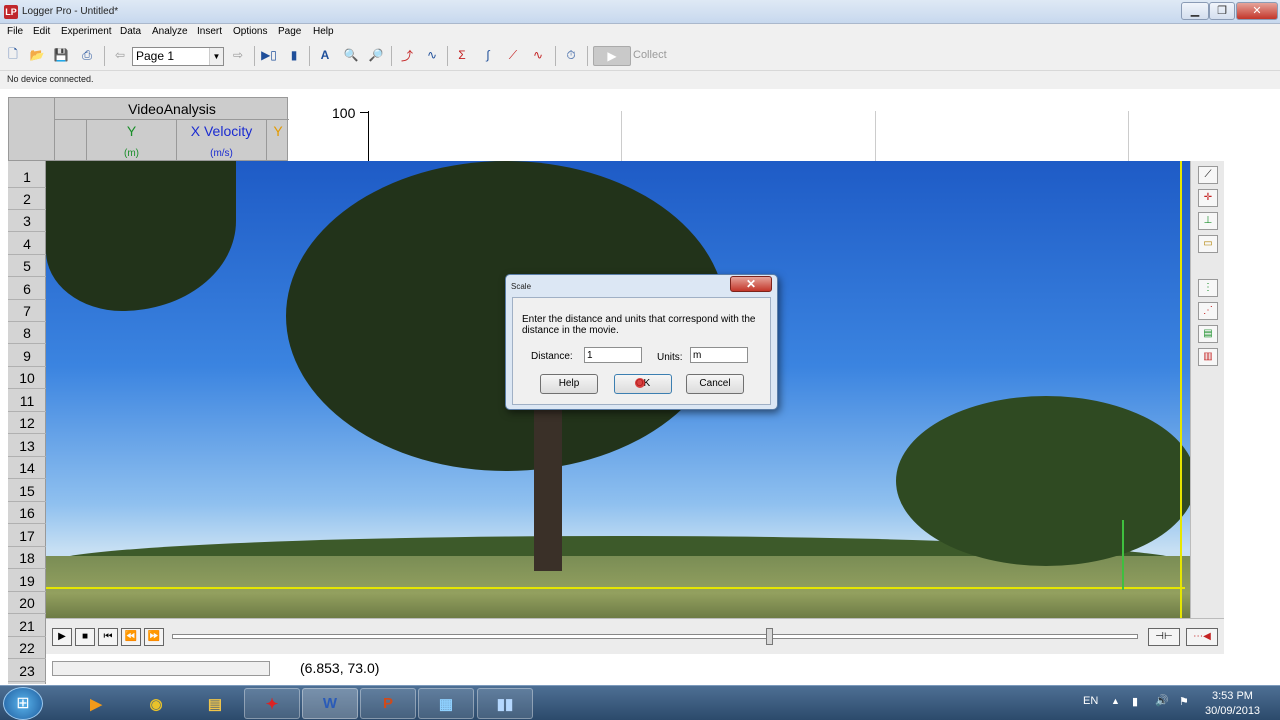 The height and width of the screenshot is (720, 1280). I want to click on show-hidden-icons-icon: ▲, so click(1115, 701).